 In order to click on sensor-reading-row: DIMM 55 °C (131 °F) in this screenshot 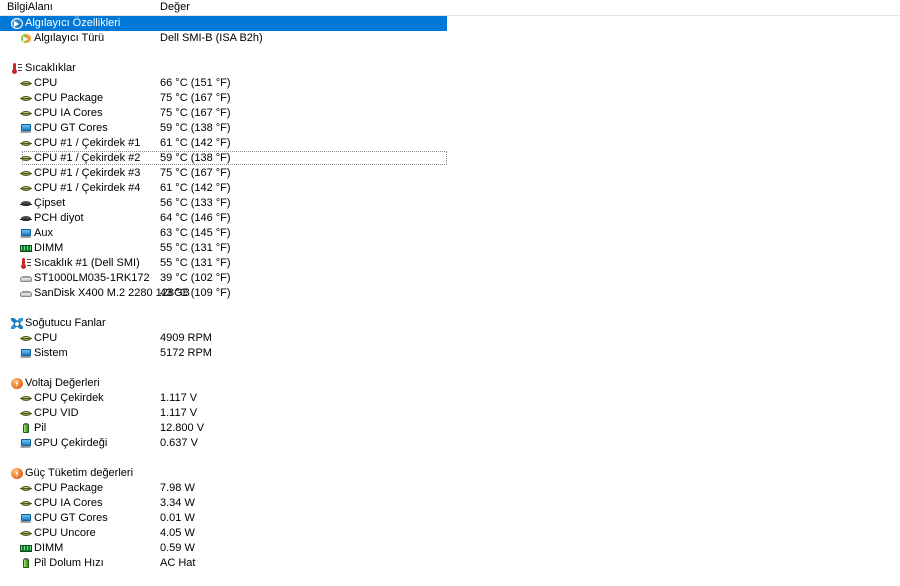, I will do `click(450, 248)`.